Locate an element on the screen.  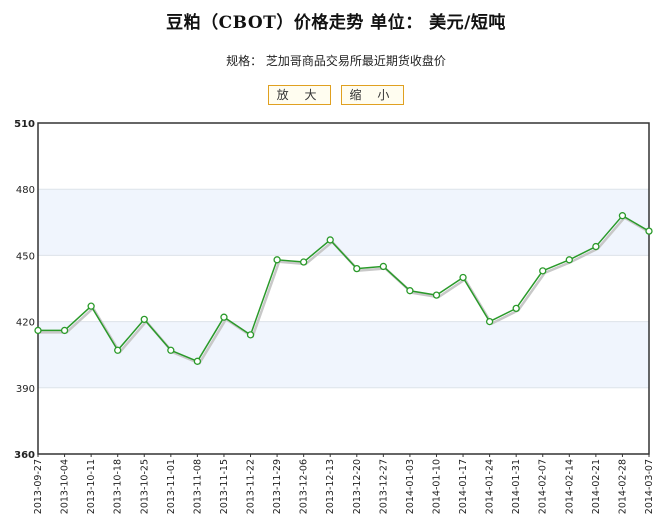
x-tick-label: 2013-09-27 is located at coordinates (38, 486).